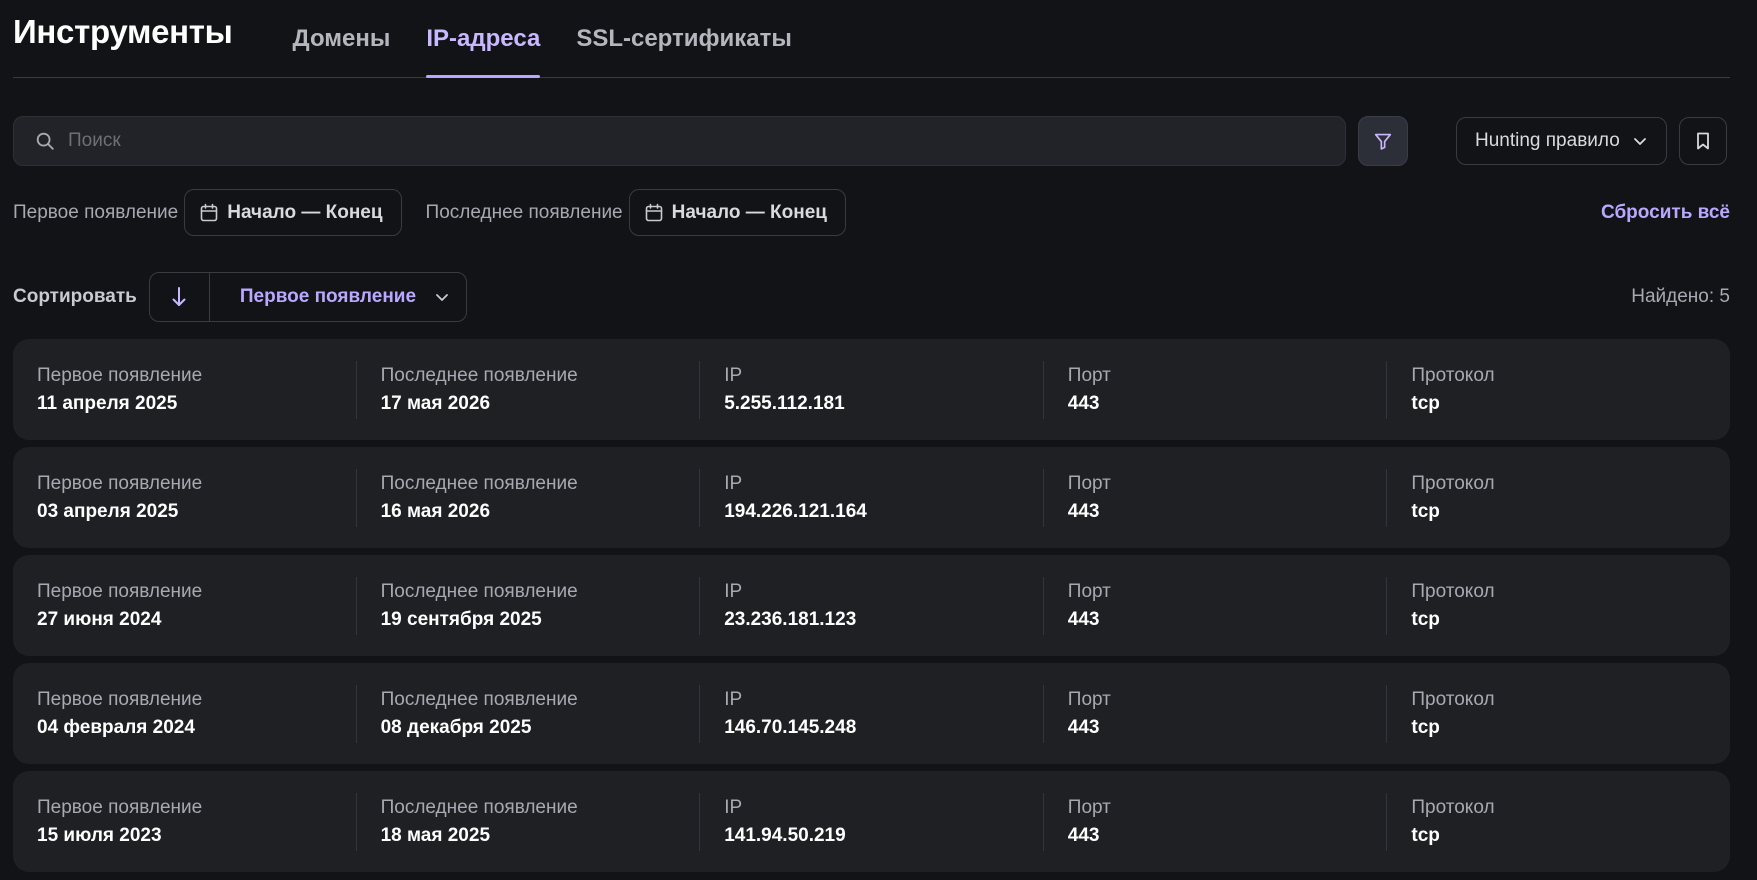  I want to click on last-seen-range-text: Начало — Конец, so click(749, 212).